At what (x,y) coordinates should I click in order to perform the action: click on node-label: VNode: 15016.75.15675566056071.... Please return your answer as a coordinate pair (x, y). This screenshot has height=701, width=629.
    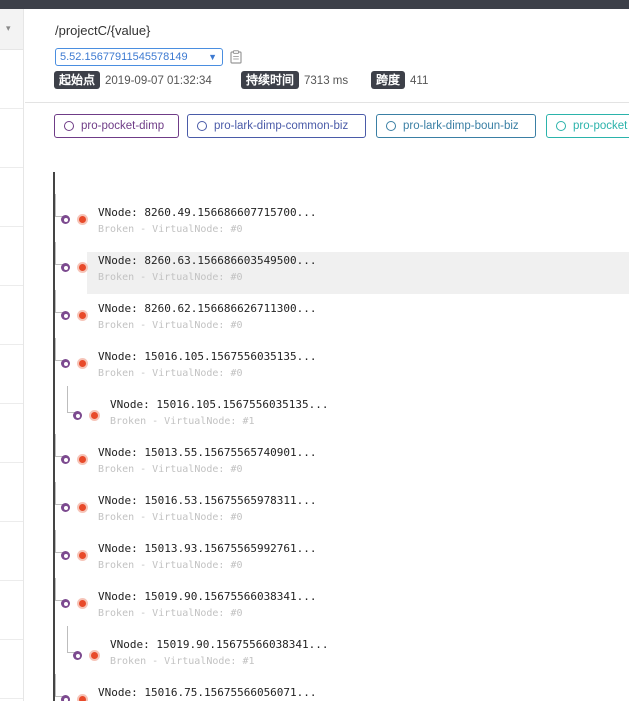
    Looking at the image, I should click on (207, 692).